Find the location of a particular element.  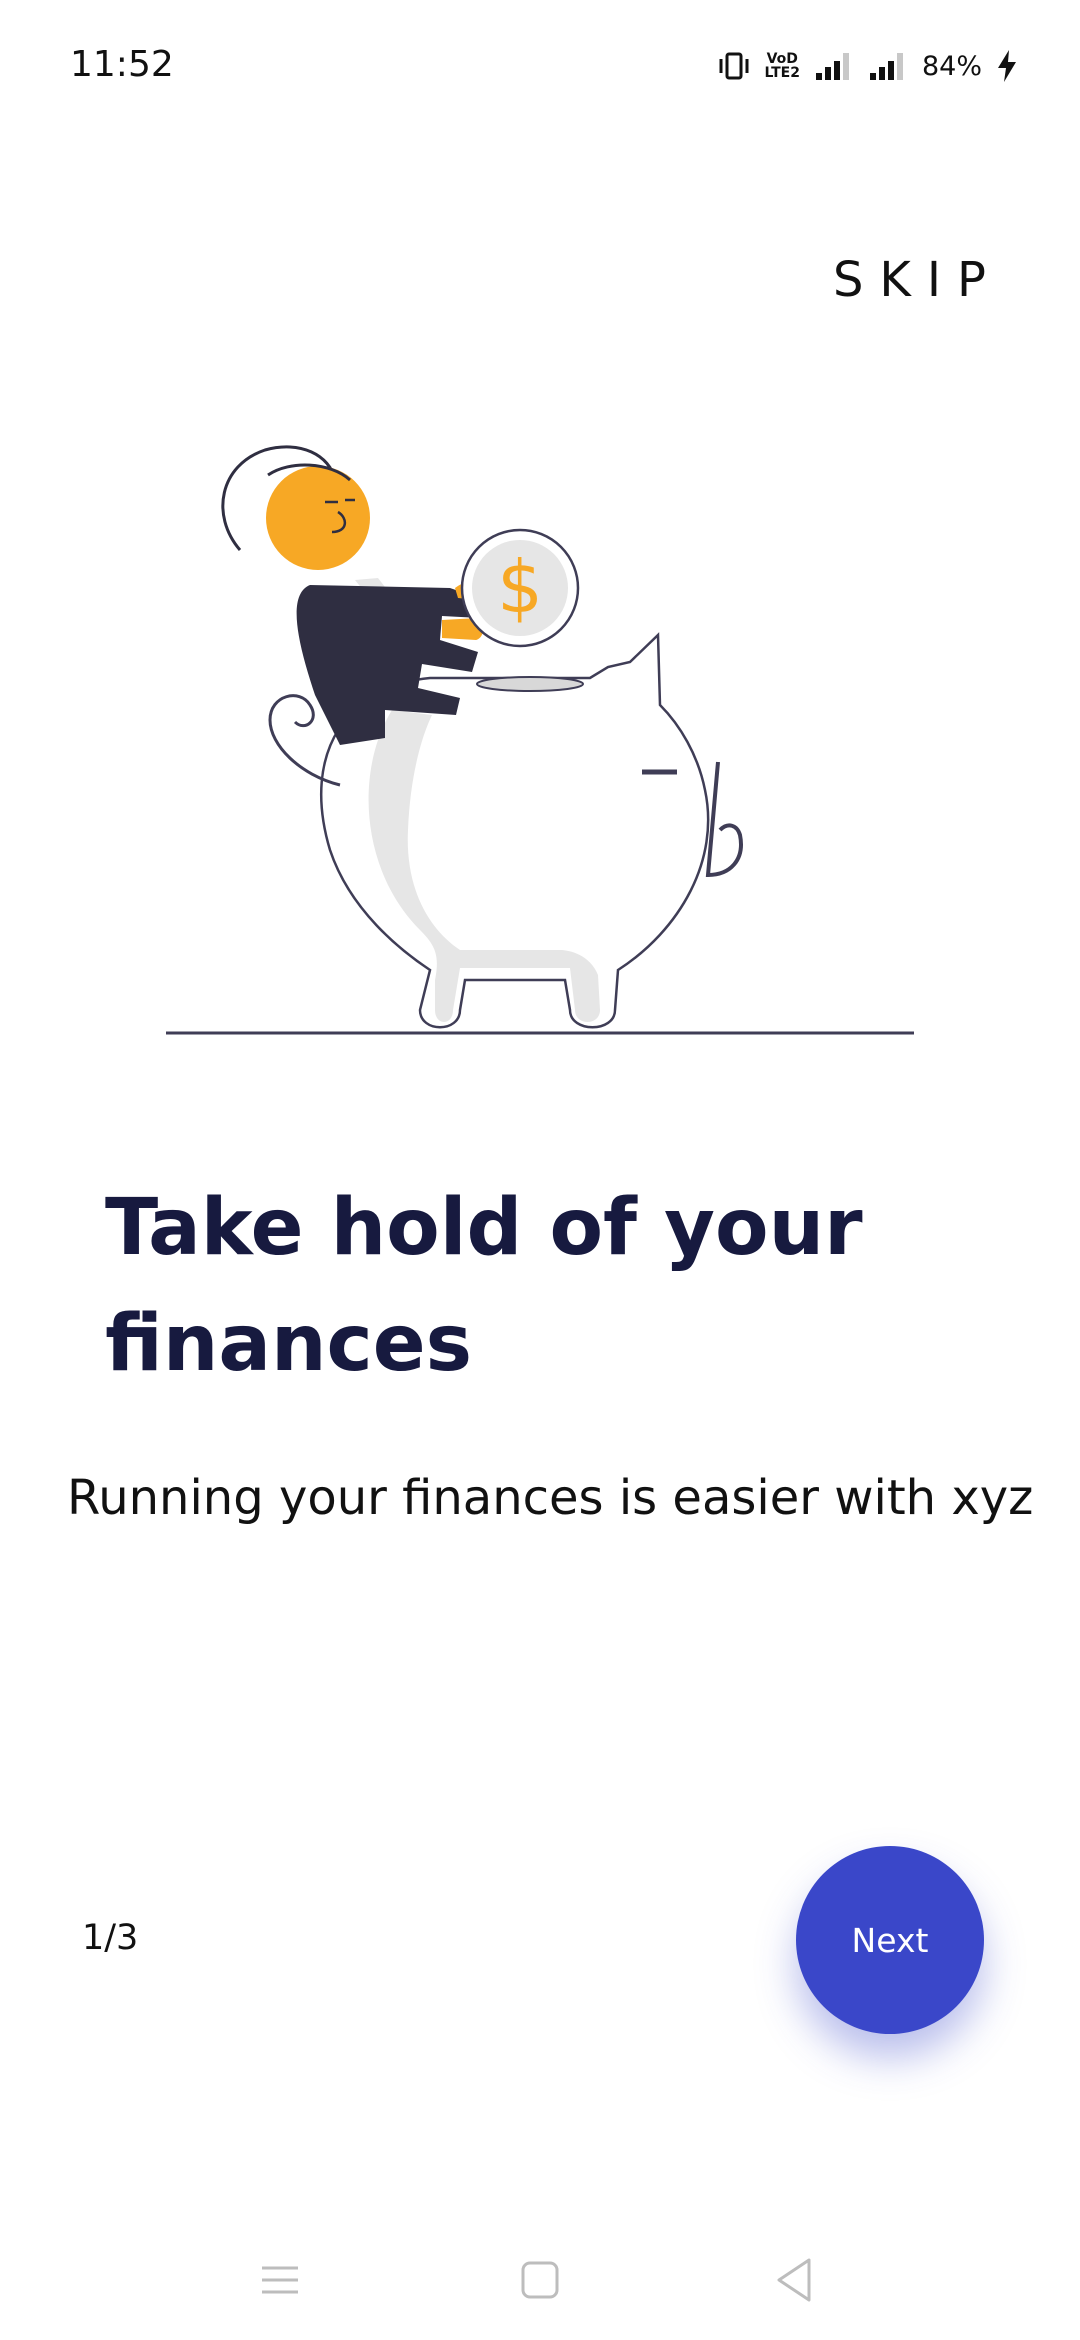

back-icon is located at coordinates (795, 2280).